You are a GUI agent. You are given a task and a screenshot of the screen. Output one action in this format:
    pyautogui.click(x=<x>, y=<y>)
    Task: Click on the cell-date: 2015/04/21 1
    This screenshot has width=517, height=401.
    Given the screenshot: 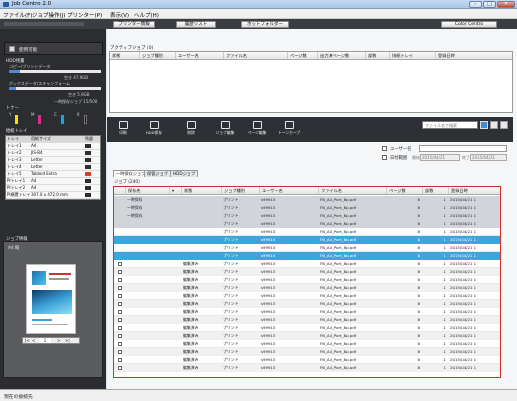 What is the action you would take?
    pyautogui.click(x=463, y=199)
    